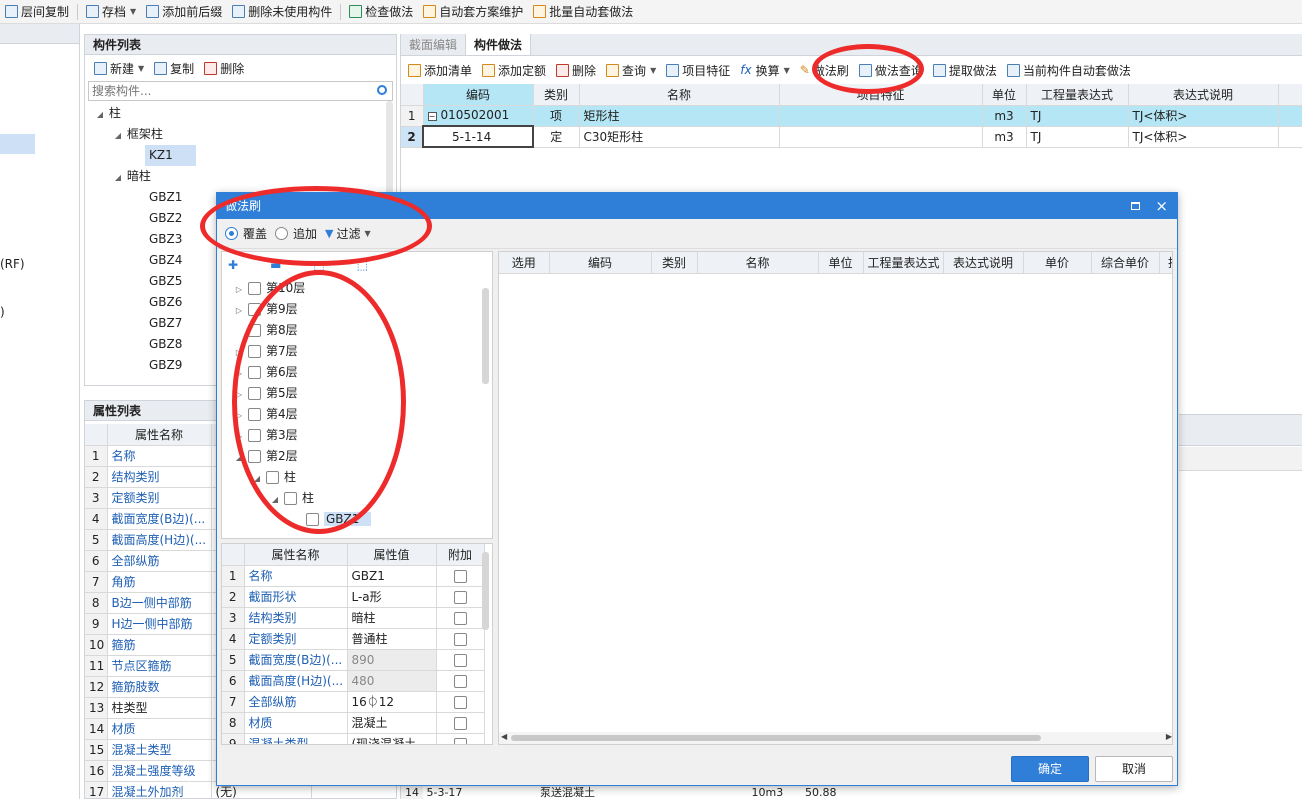  What do you see at coordinates (382, 90) in the screenshot?
I see `search-icon` at bounding box center [382, 90].